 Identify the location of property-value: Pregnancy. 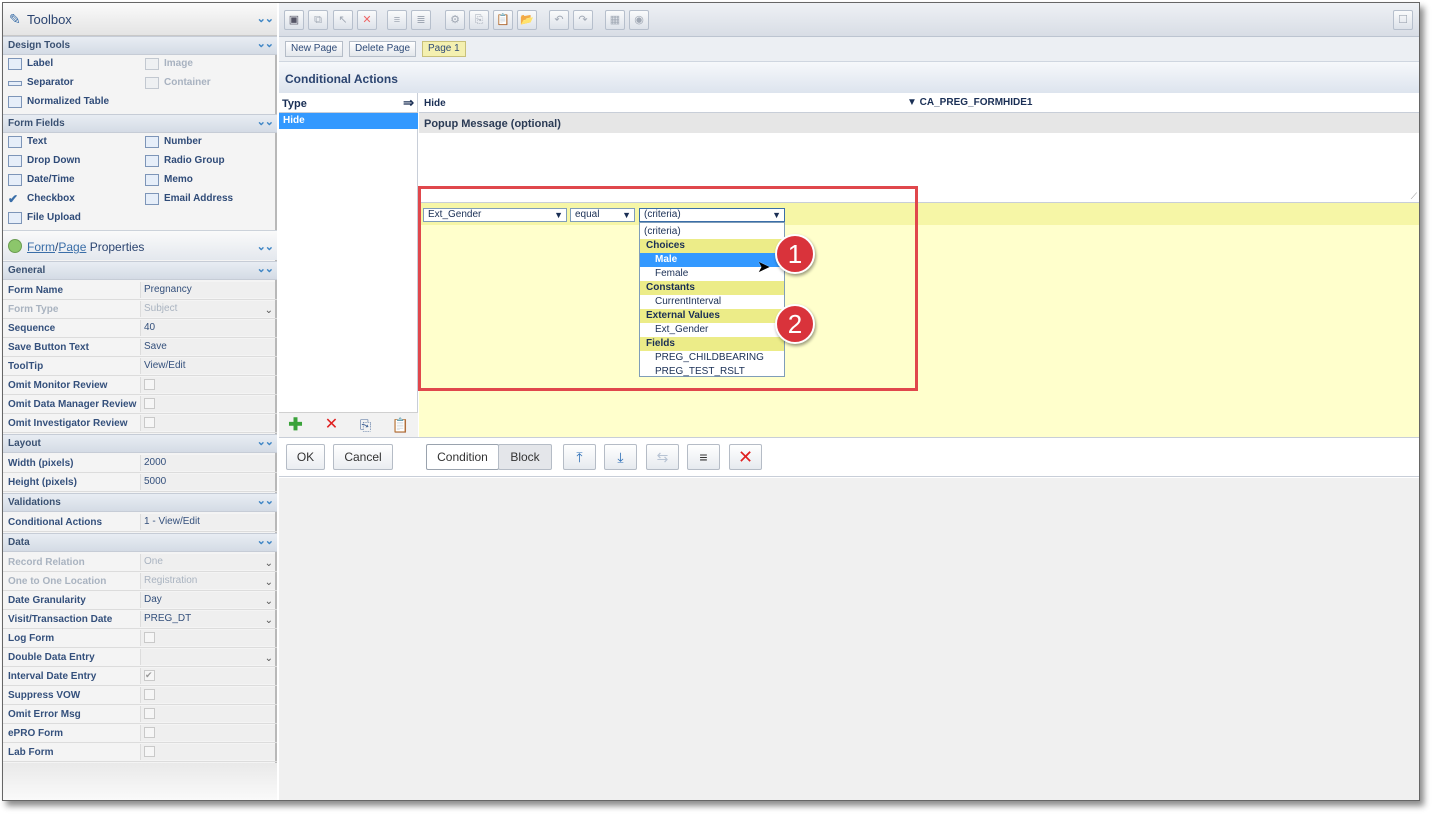
(207, 290).